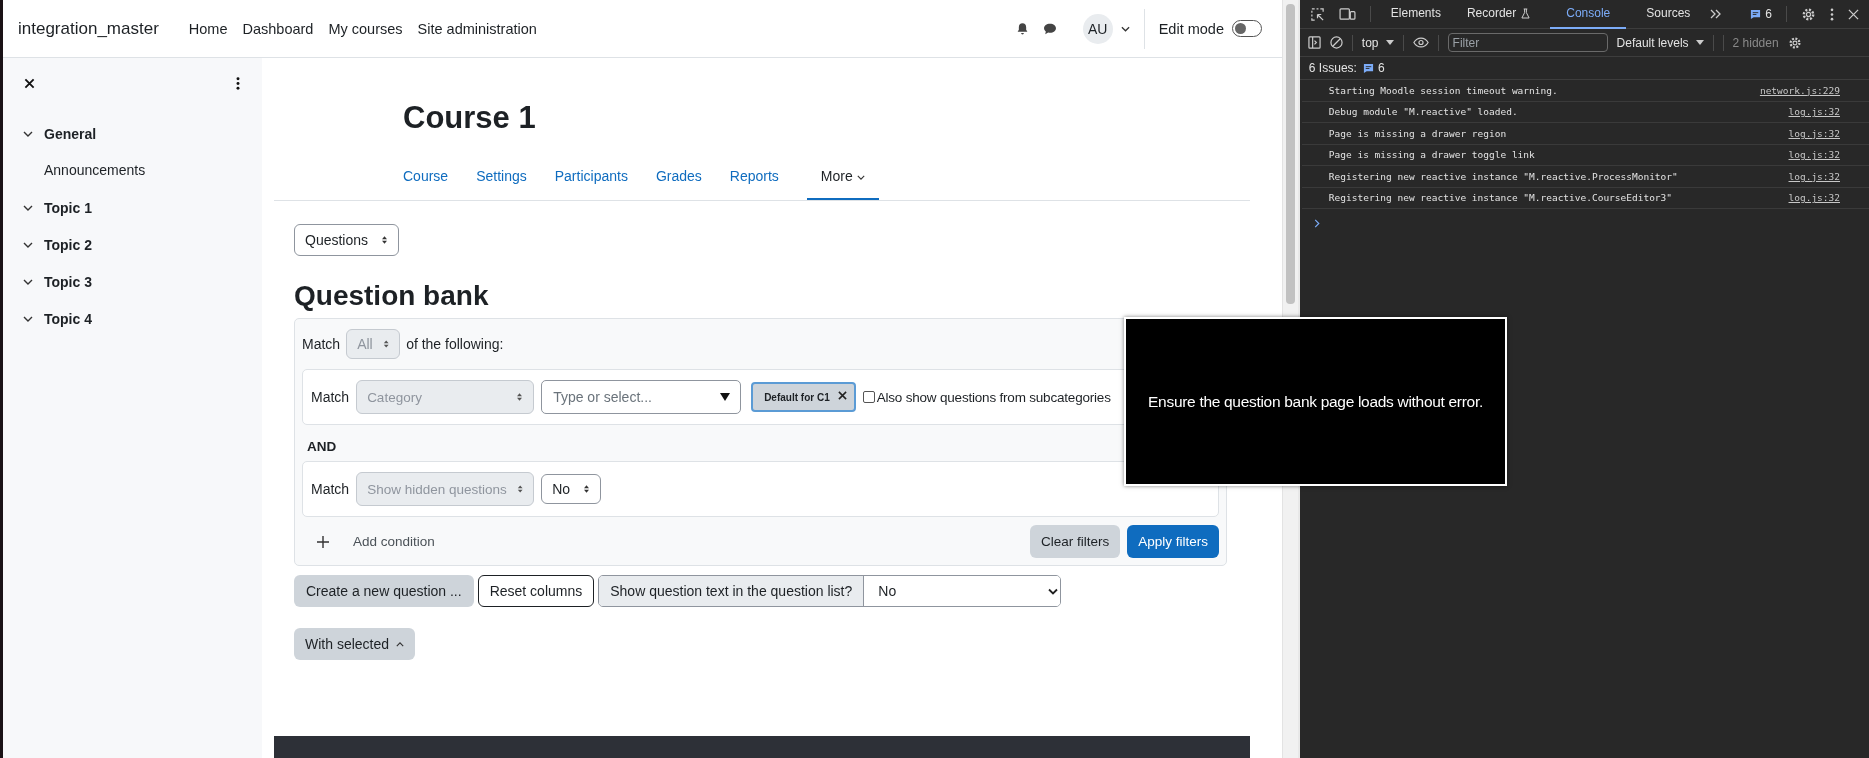 Image resolution: width=1869 pixels, height=758 pixels. What do you see at coordinates (1315, 401) in the screenshot?
I see `tooltip: Ensure the question bank page loads without error.` at bounding box center [1315, 401].